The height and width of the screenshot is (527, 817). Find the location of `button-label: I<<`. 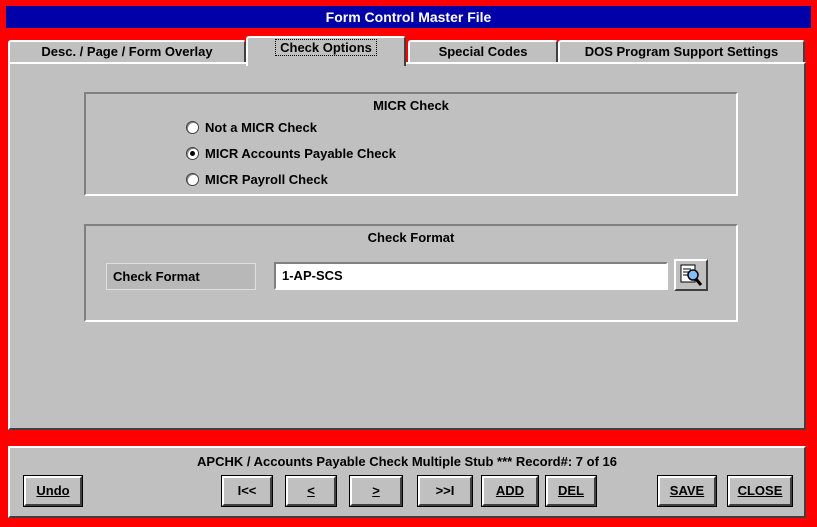

button-label: I<< is located at coordinates (247, 490).